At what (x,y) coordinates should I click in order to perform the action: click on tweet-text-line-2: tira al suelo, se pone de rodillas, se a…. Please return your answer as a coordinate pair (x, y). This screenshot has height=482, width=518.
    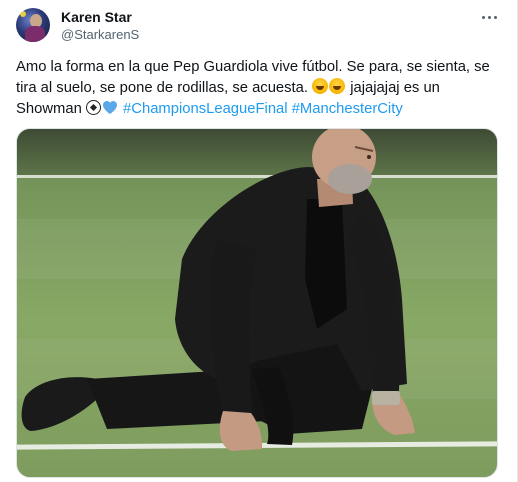
    Looking at the image, I should click on (261, 88).